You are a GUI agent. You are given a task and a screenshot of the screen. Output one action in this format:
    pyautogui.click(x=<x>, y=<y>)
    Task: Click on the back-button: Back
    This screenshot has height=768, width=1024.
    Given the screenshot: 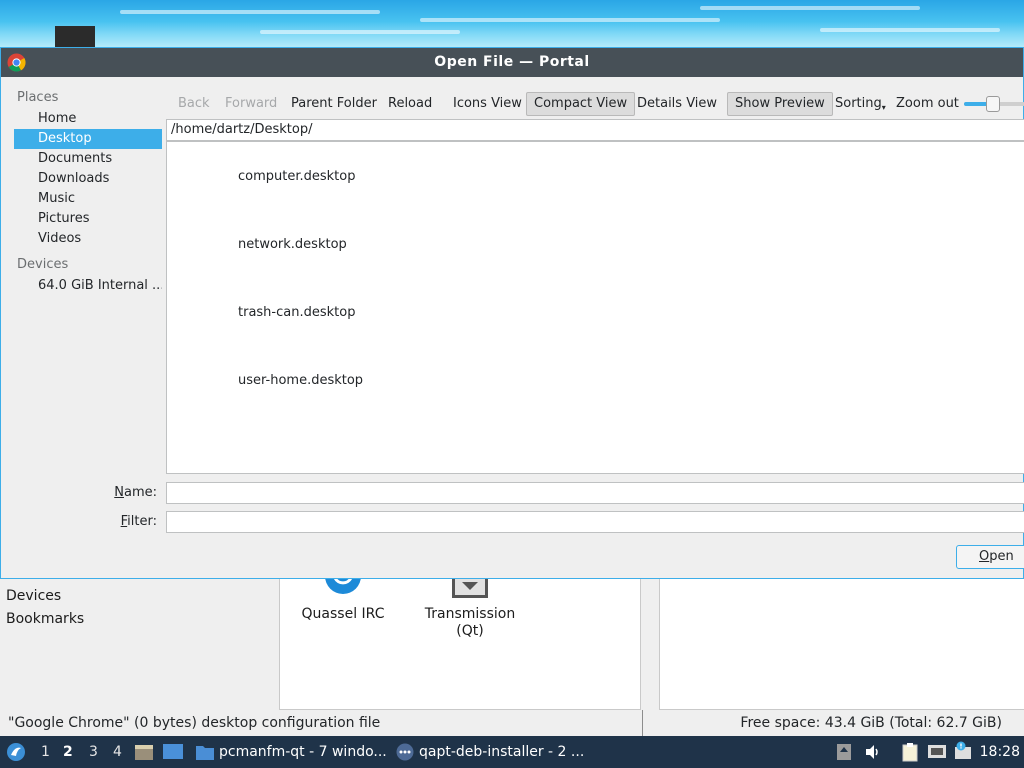 What is the action you would take?
    pyautogui.click(x=194, y=104)
    